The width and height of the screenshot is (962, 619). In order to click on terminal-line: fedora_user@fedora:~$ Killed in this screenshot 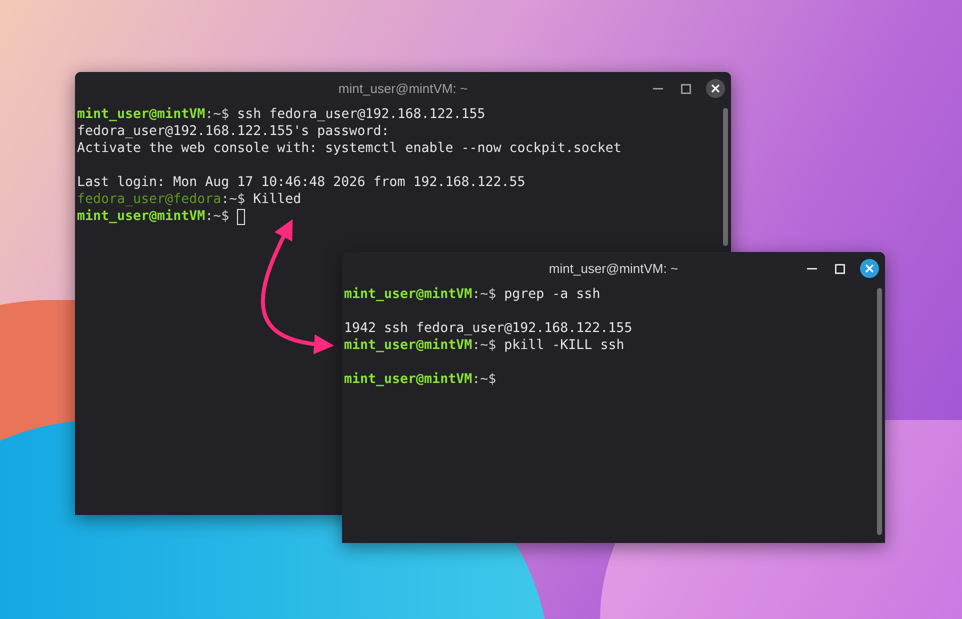, I will do `click(189, 199)`.